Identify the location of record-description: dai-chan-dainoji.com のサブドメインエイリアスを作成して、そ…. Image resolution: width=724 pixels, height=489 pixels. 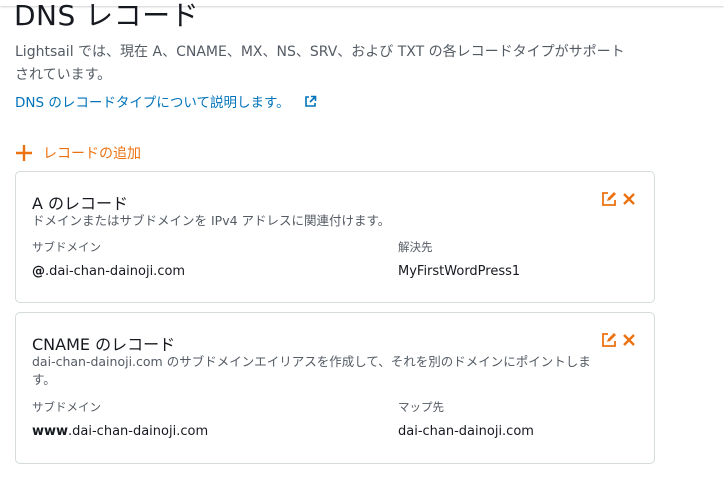
(311, 370).